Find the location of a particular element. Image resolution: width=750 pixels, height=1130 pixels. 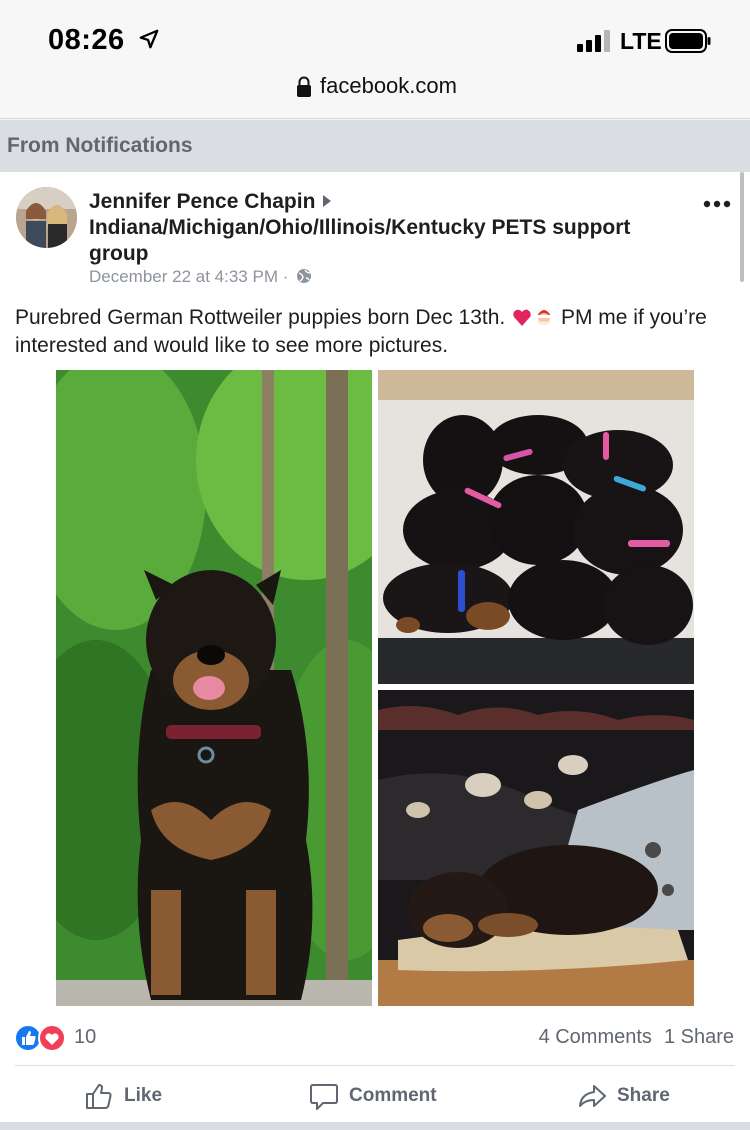

shares-count: 1 Share is located at coordinates (699, 1037).